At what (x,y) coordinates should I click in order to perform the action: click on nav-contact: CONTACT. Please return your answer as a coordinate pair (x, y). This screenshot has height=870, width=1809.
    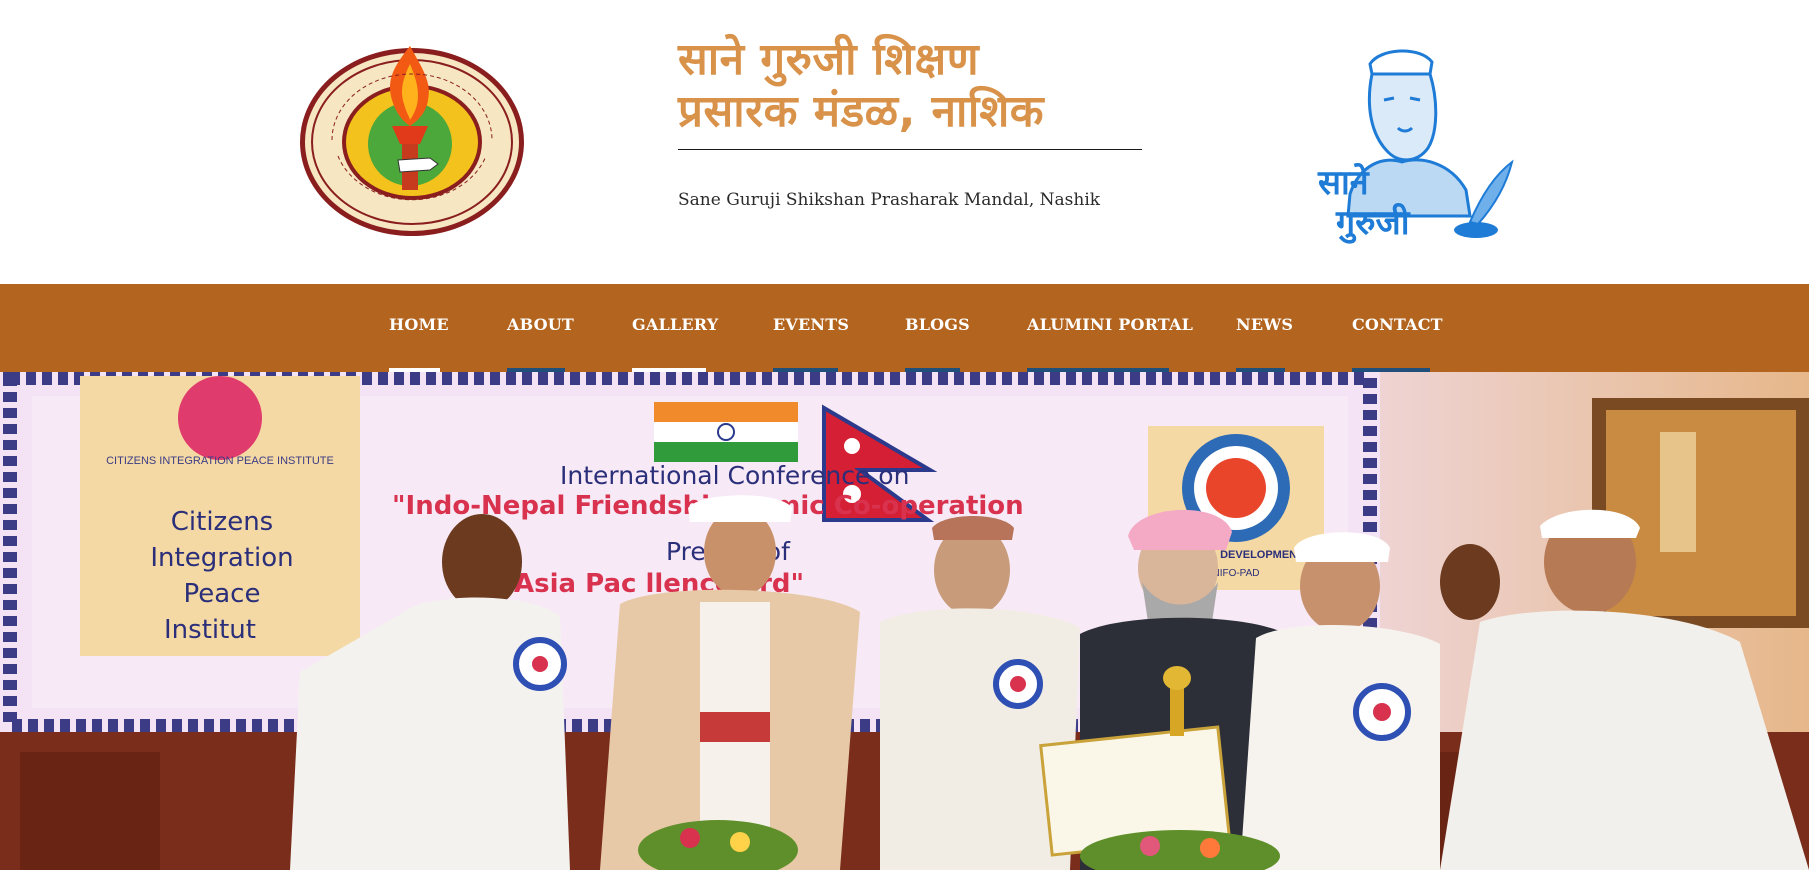
    Looking at the image, I should click on (1397, 328).